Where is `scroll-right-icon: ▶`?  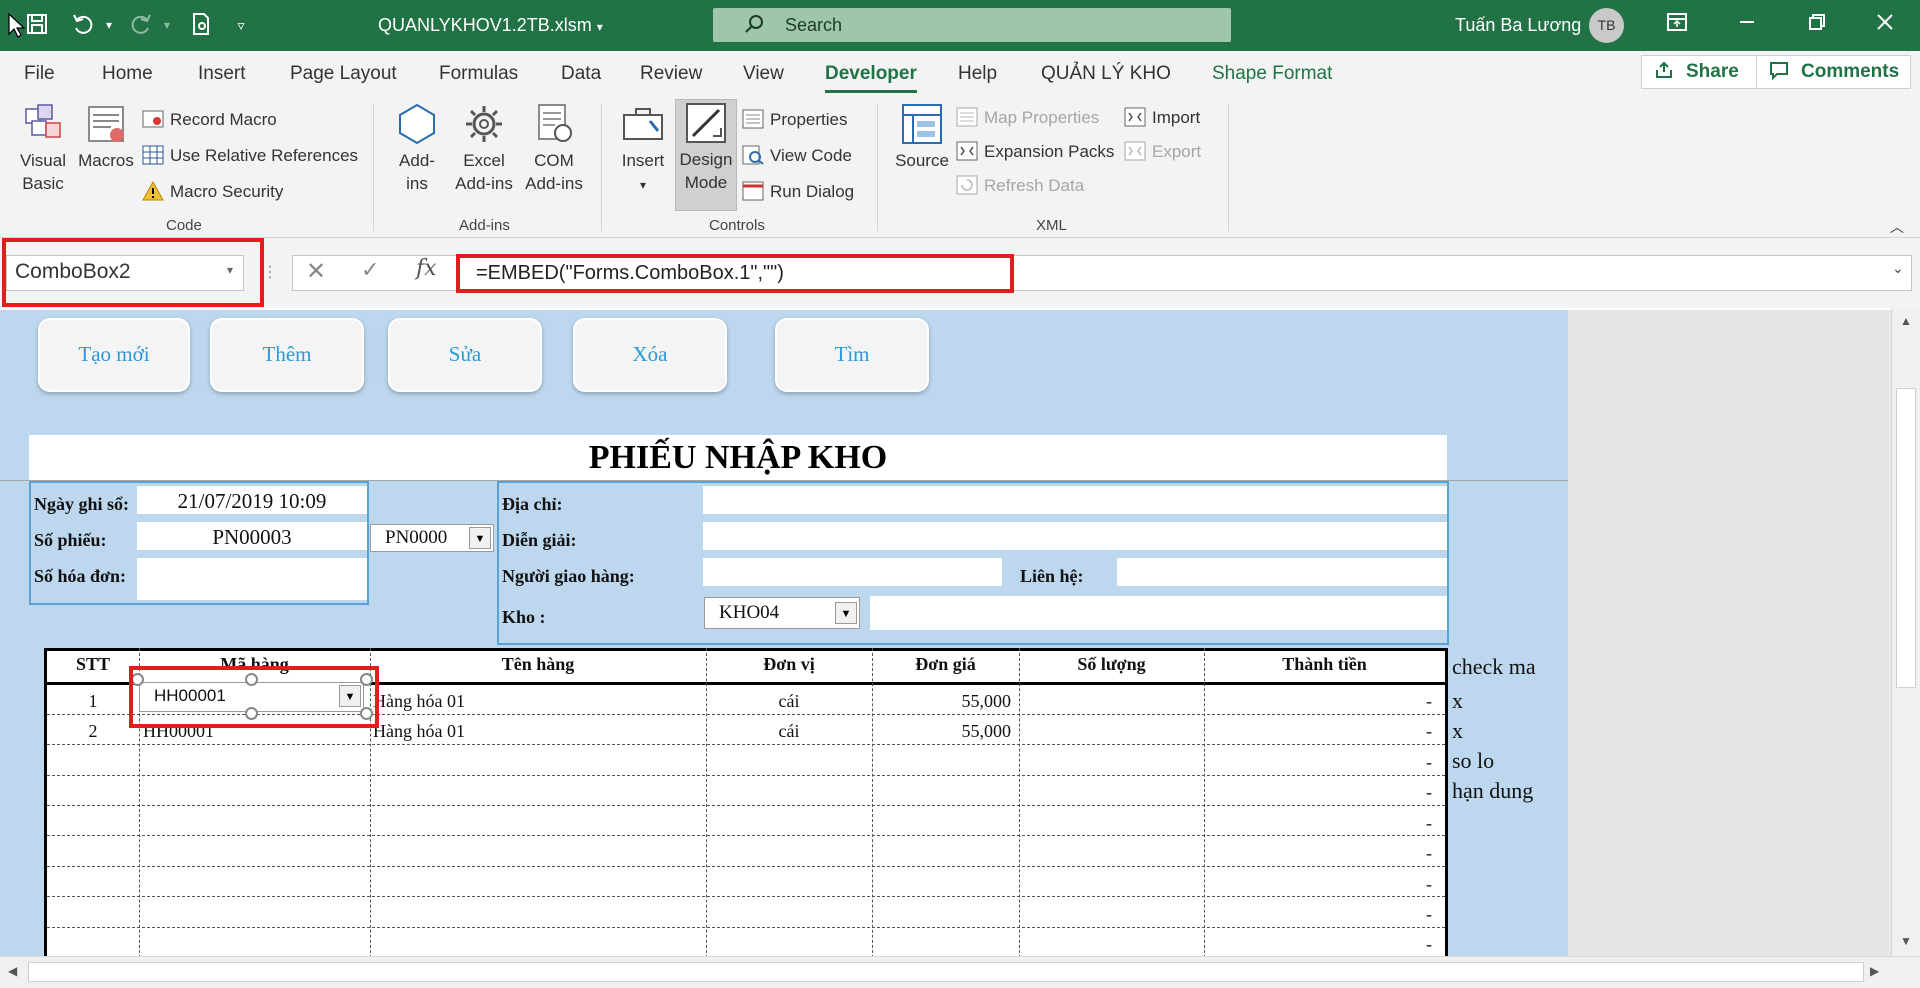
scroll-right-icon: ▶ is located at coordinates (1874, 971).